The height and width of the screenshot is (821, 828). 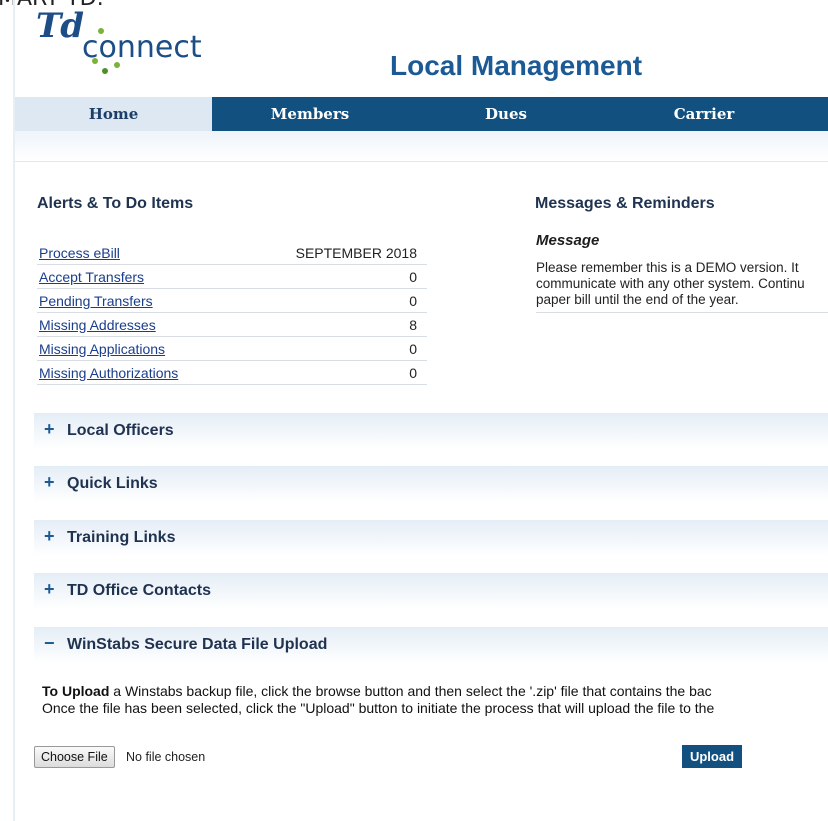 What do you see at coordinates (138, 348) in the screenshot?
I see `missing-applications-link: Missing Applications` at bounding box center [138, 348].